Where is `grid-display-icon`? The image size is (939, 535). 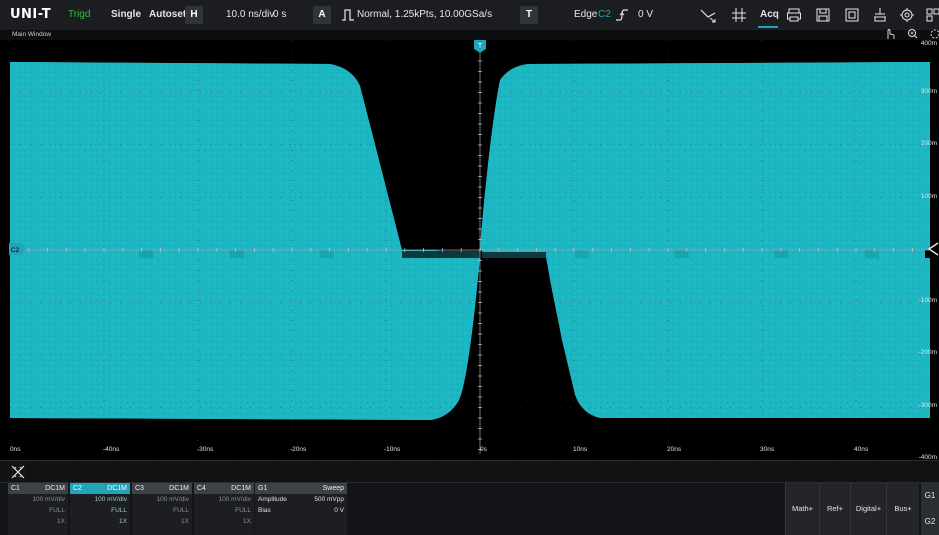
grid-display-icon is located at coordinates (739, 15).